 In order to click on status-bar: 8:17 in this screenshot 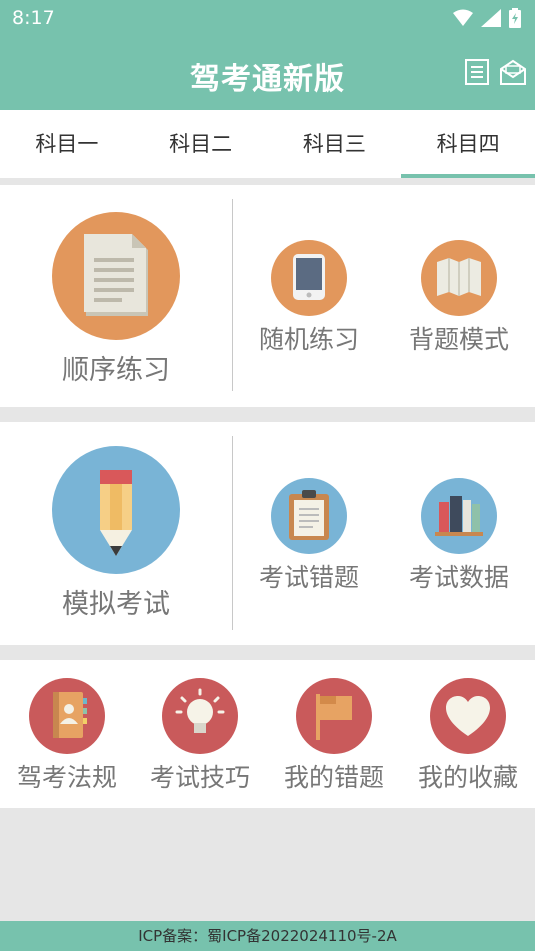, I will do `click(267, 18)`.